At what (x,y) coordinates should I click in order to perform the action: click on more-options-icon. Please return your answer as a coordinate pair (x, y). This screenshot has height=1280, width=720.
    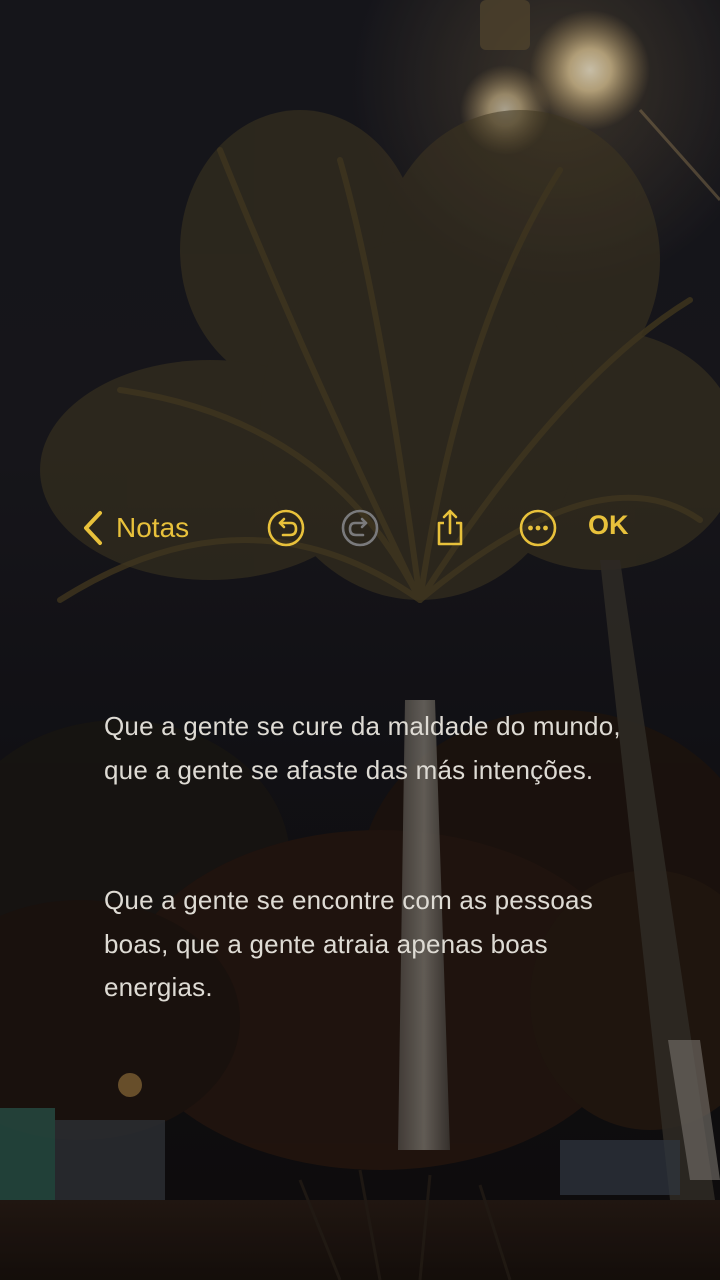
    Looking at the image, I should click on (538, 528).